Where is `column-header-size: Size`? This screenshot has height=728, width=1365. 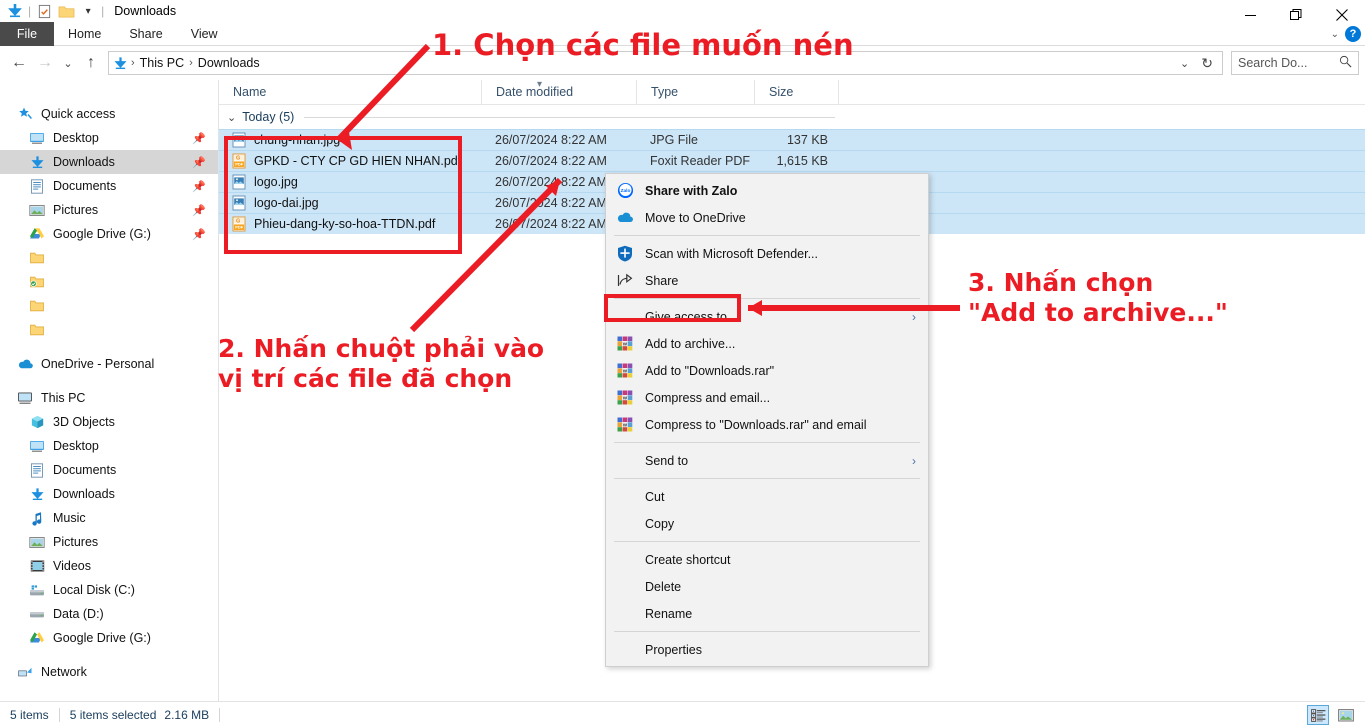 column-header-size: Size is located at coordinates (796, 92).